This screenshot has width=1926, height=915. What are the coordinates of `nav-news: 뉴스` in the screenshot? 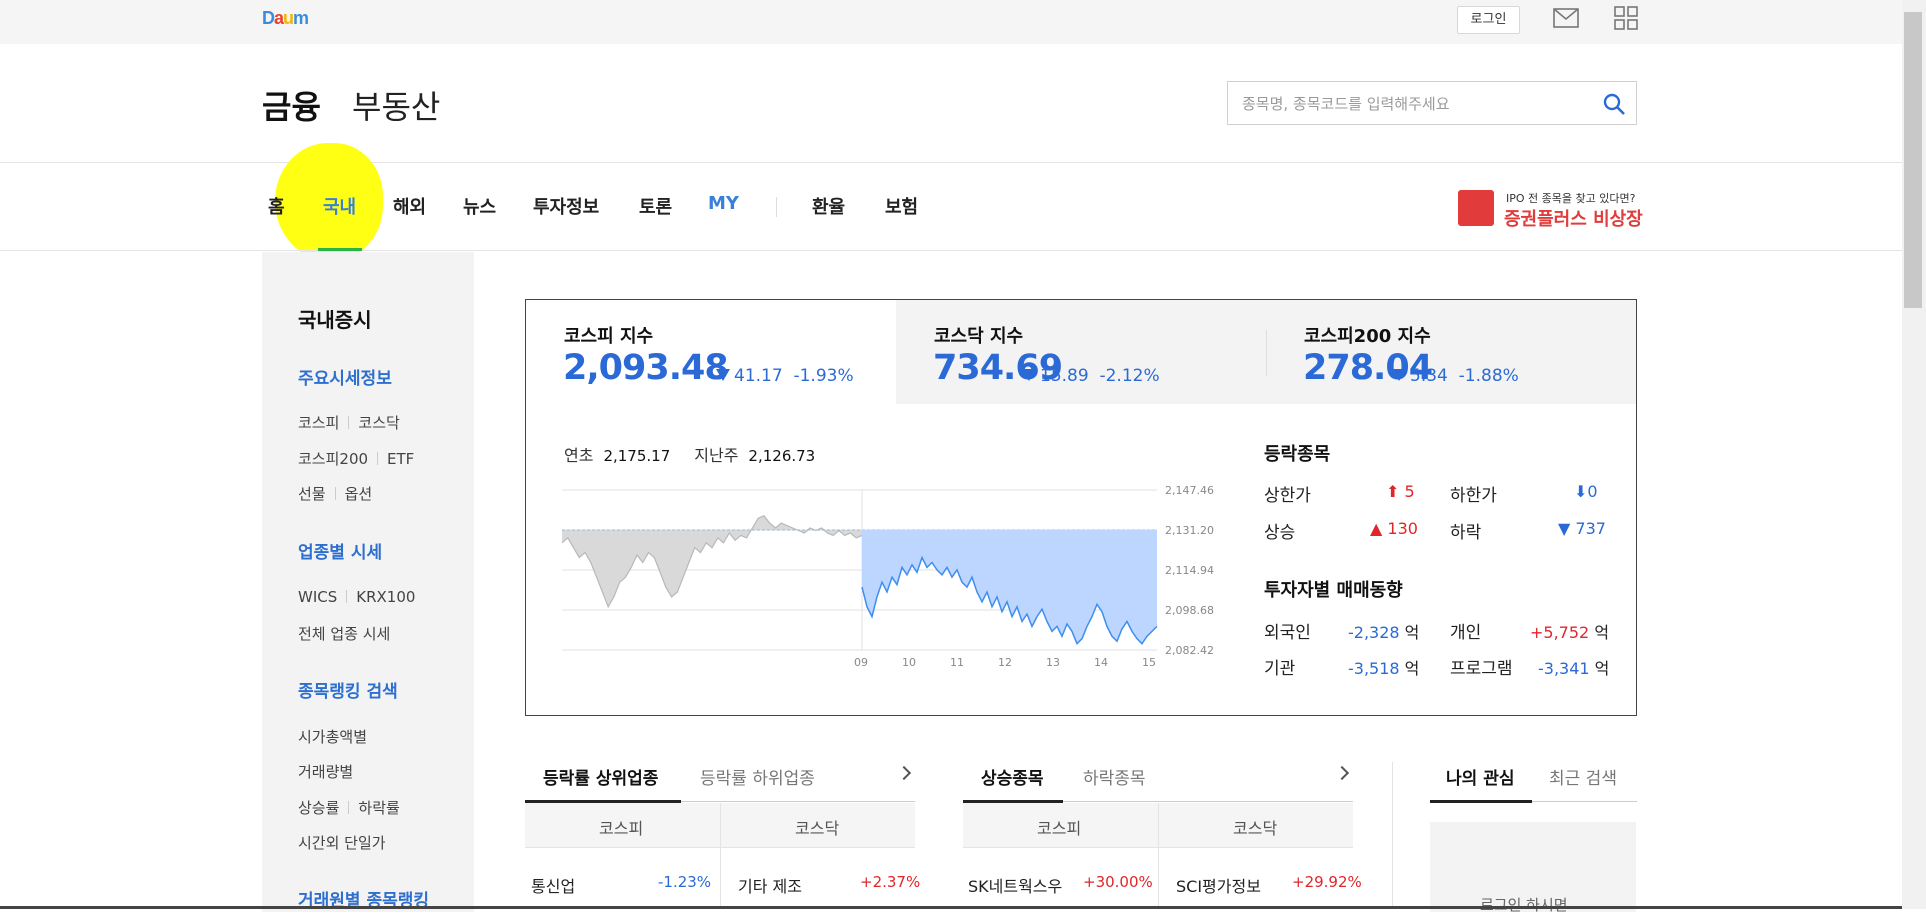 It's located at (479, 206).